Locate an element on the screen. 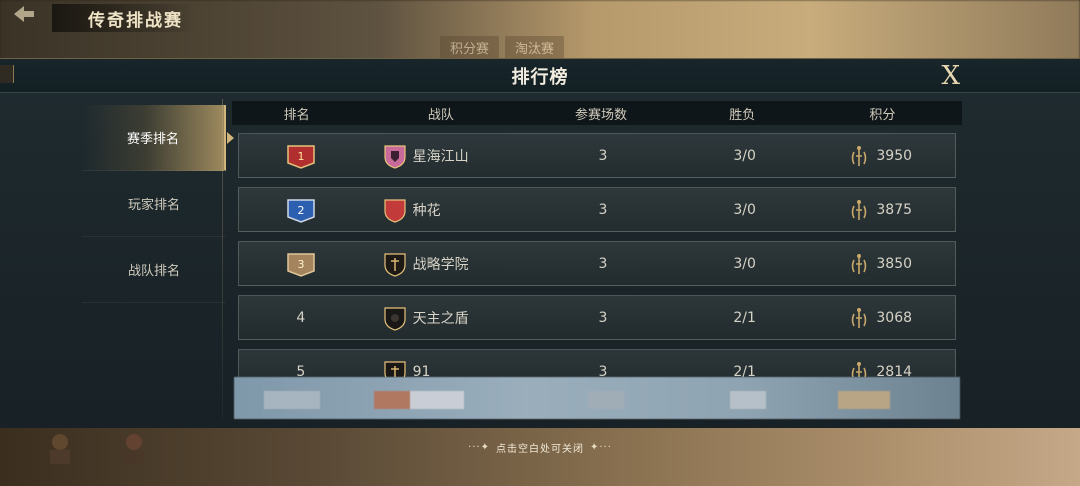  svg-text: 1 is located at coordinates (300, 156).